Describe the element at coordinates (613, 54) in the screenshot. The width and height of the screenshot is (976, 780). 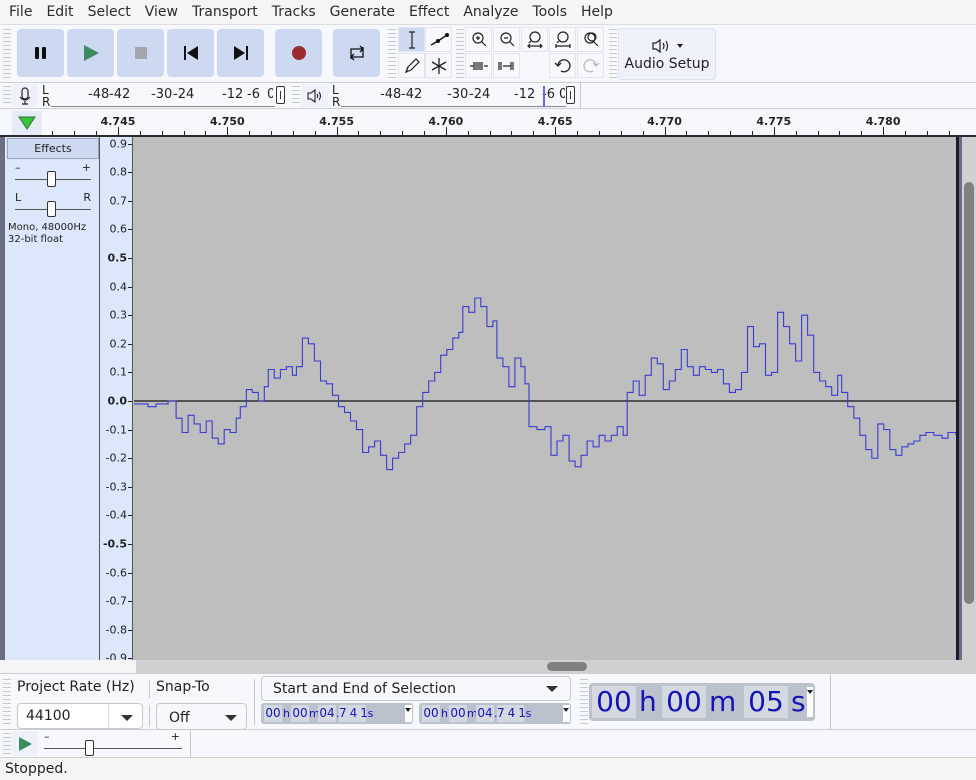
I see `audio-setup-grip` at that location.